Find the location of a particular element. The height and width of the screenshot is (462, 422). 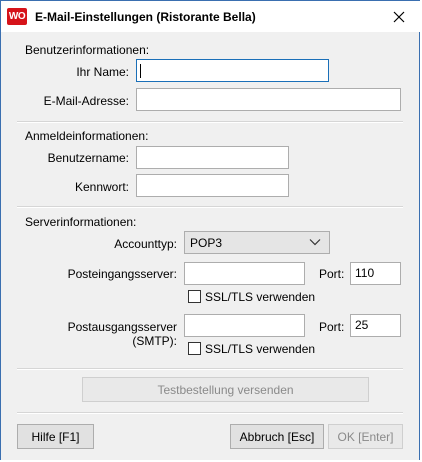

text-caret is located at coordinates (140, 71).